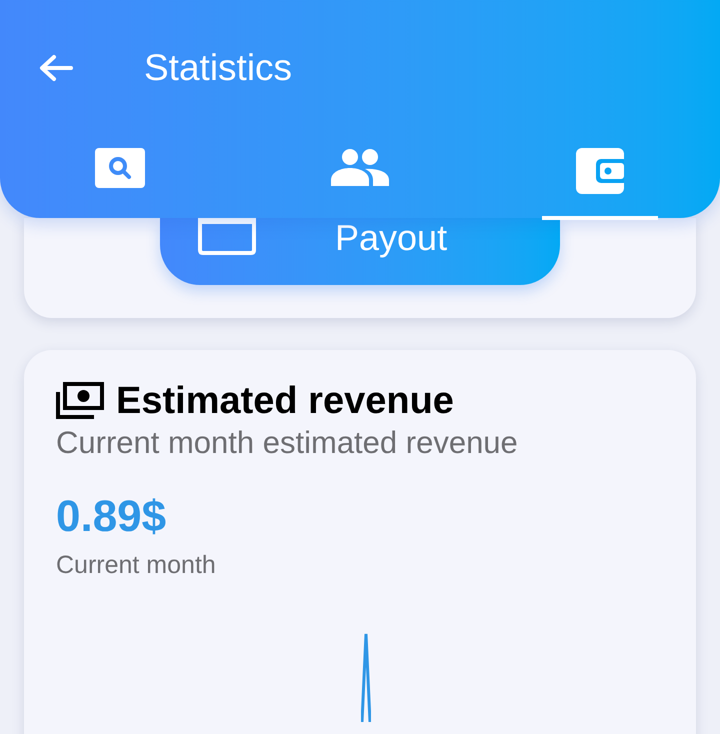 This screenshot has height=734, width=720. What do you see at coordinates (112, 516) in the screenshot?
I see `revenue-amount: 0.89$` at bounding box center [112, 516].